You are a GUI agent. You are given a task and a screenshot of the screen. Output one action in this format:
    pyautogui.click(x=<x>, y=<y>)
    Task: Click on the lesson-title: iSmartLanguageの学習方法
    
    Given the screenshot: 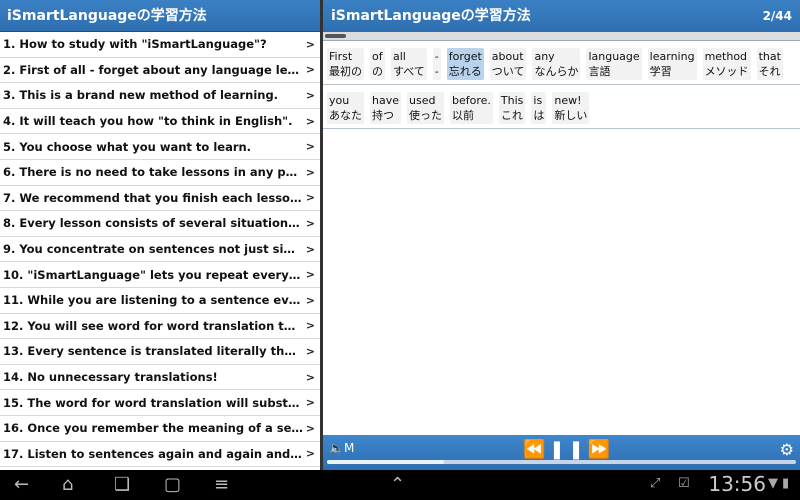 What is the action you would take?
    pyautogui.click(x=431, y=16)
    